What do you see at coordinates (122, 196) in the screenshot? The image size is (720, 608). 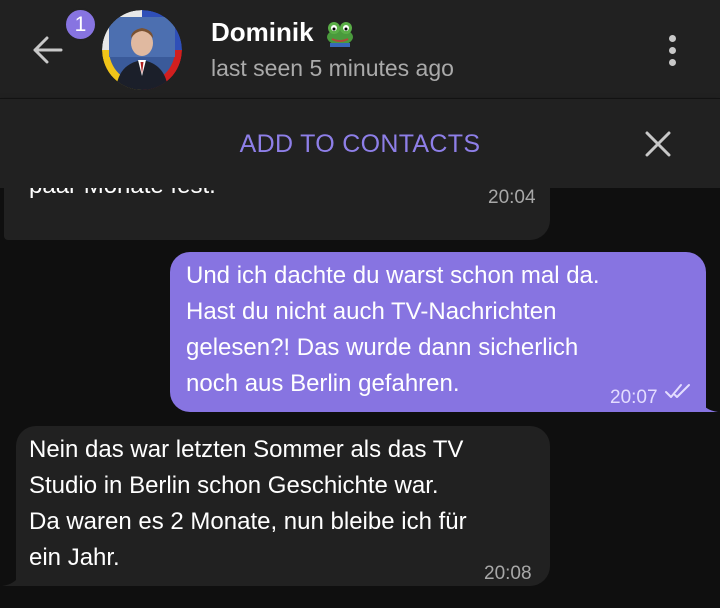 I see `message-text: paar Monate fest.` at bounding box center [122, 196].